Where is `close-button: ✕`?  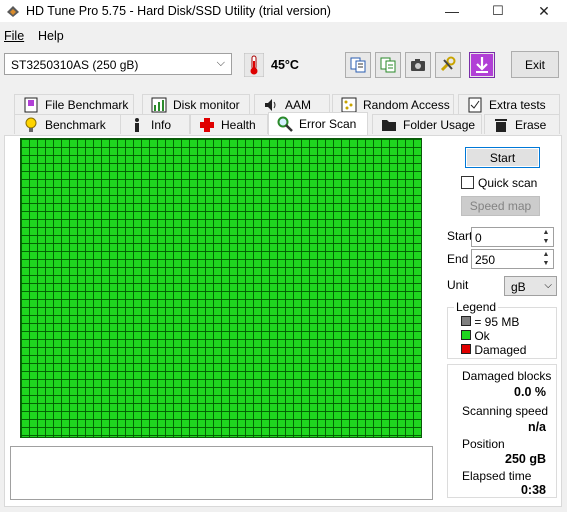
close-button: ✕ is located at coordinates (544, 11).